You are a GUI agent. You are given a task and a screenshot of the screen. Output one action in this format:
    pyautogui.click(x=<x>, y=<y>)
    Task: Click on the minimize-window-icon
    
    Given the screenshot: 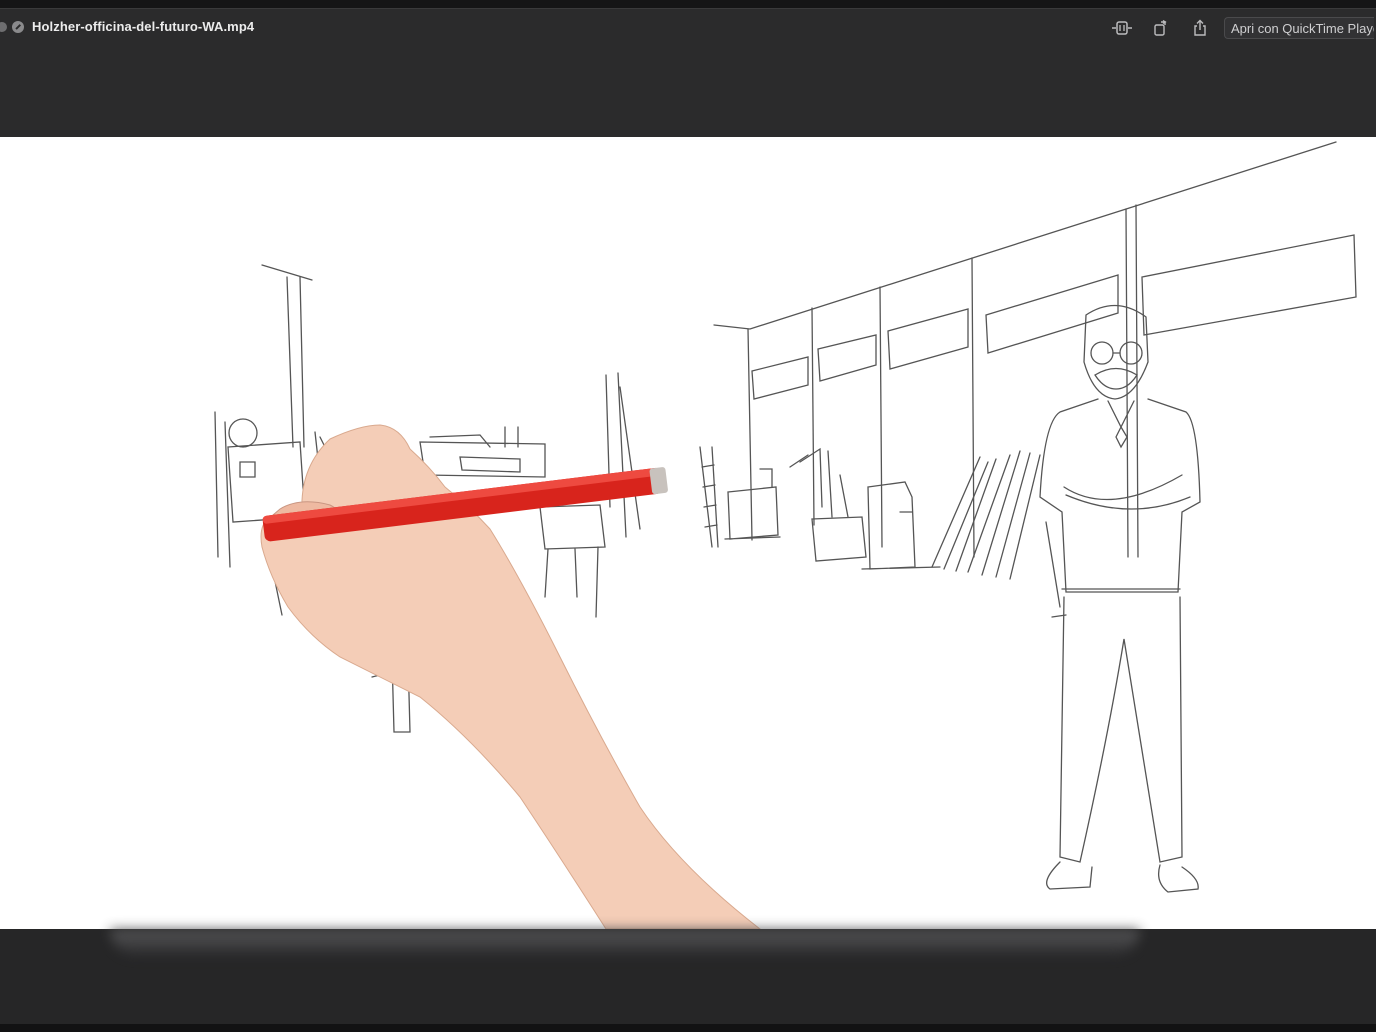 What is the action you would take?
    pyautogui.click(x=18, y=27)
    